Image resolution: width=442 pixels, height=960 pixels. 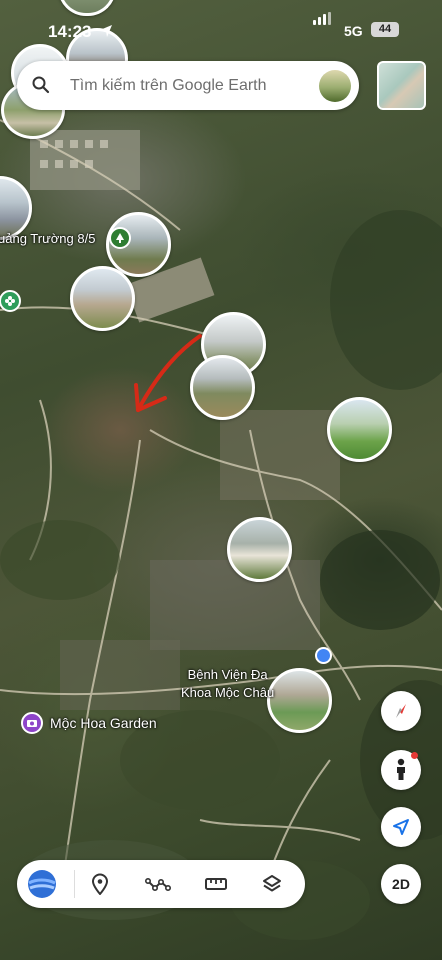 I want to click on place-label: Bệnh Viện Đa Khoa Mộc Châu, so click(x=227, y=684).